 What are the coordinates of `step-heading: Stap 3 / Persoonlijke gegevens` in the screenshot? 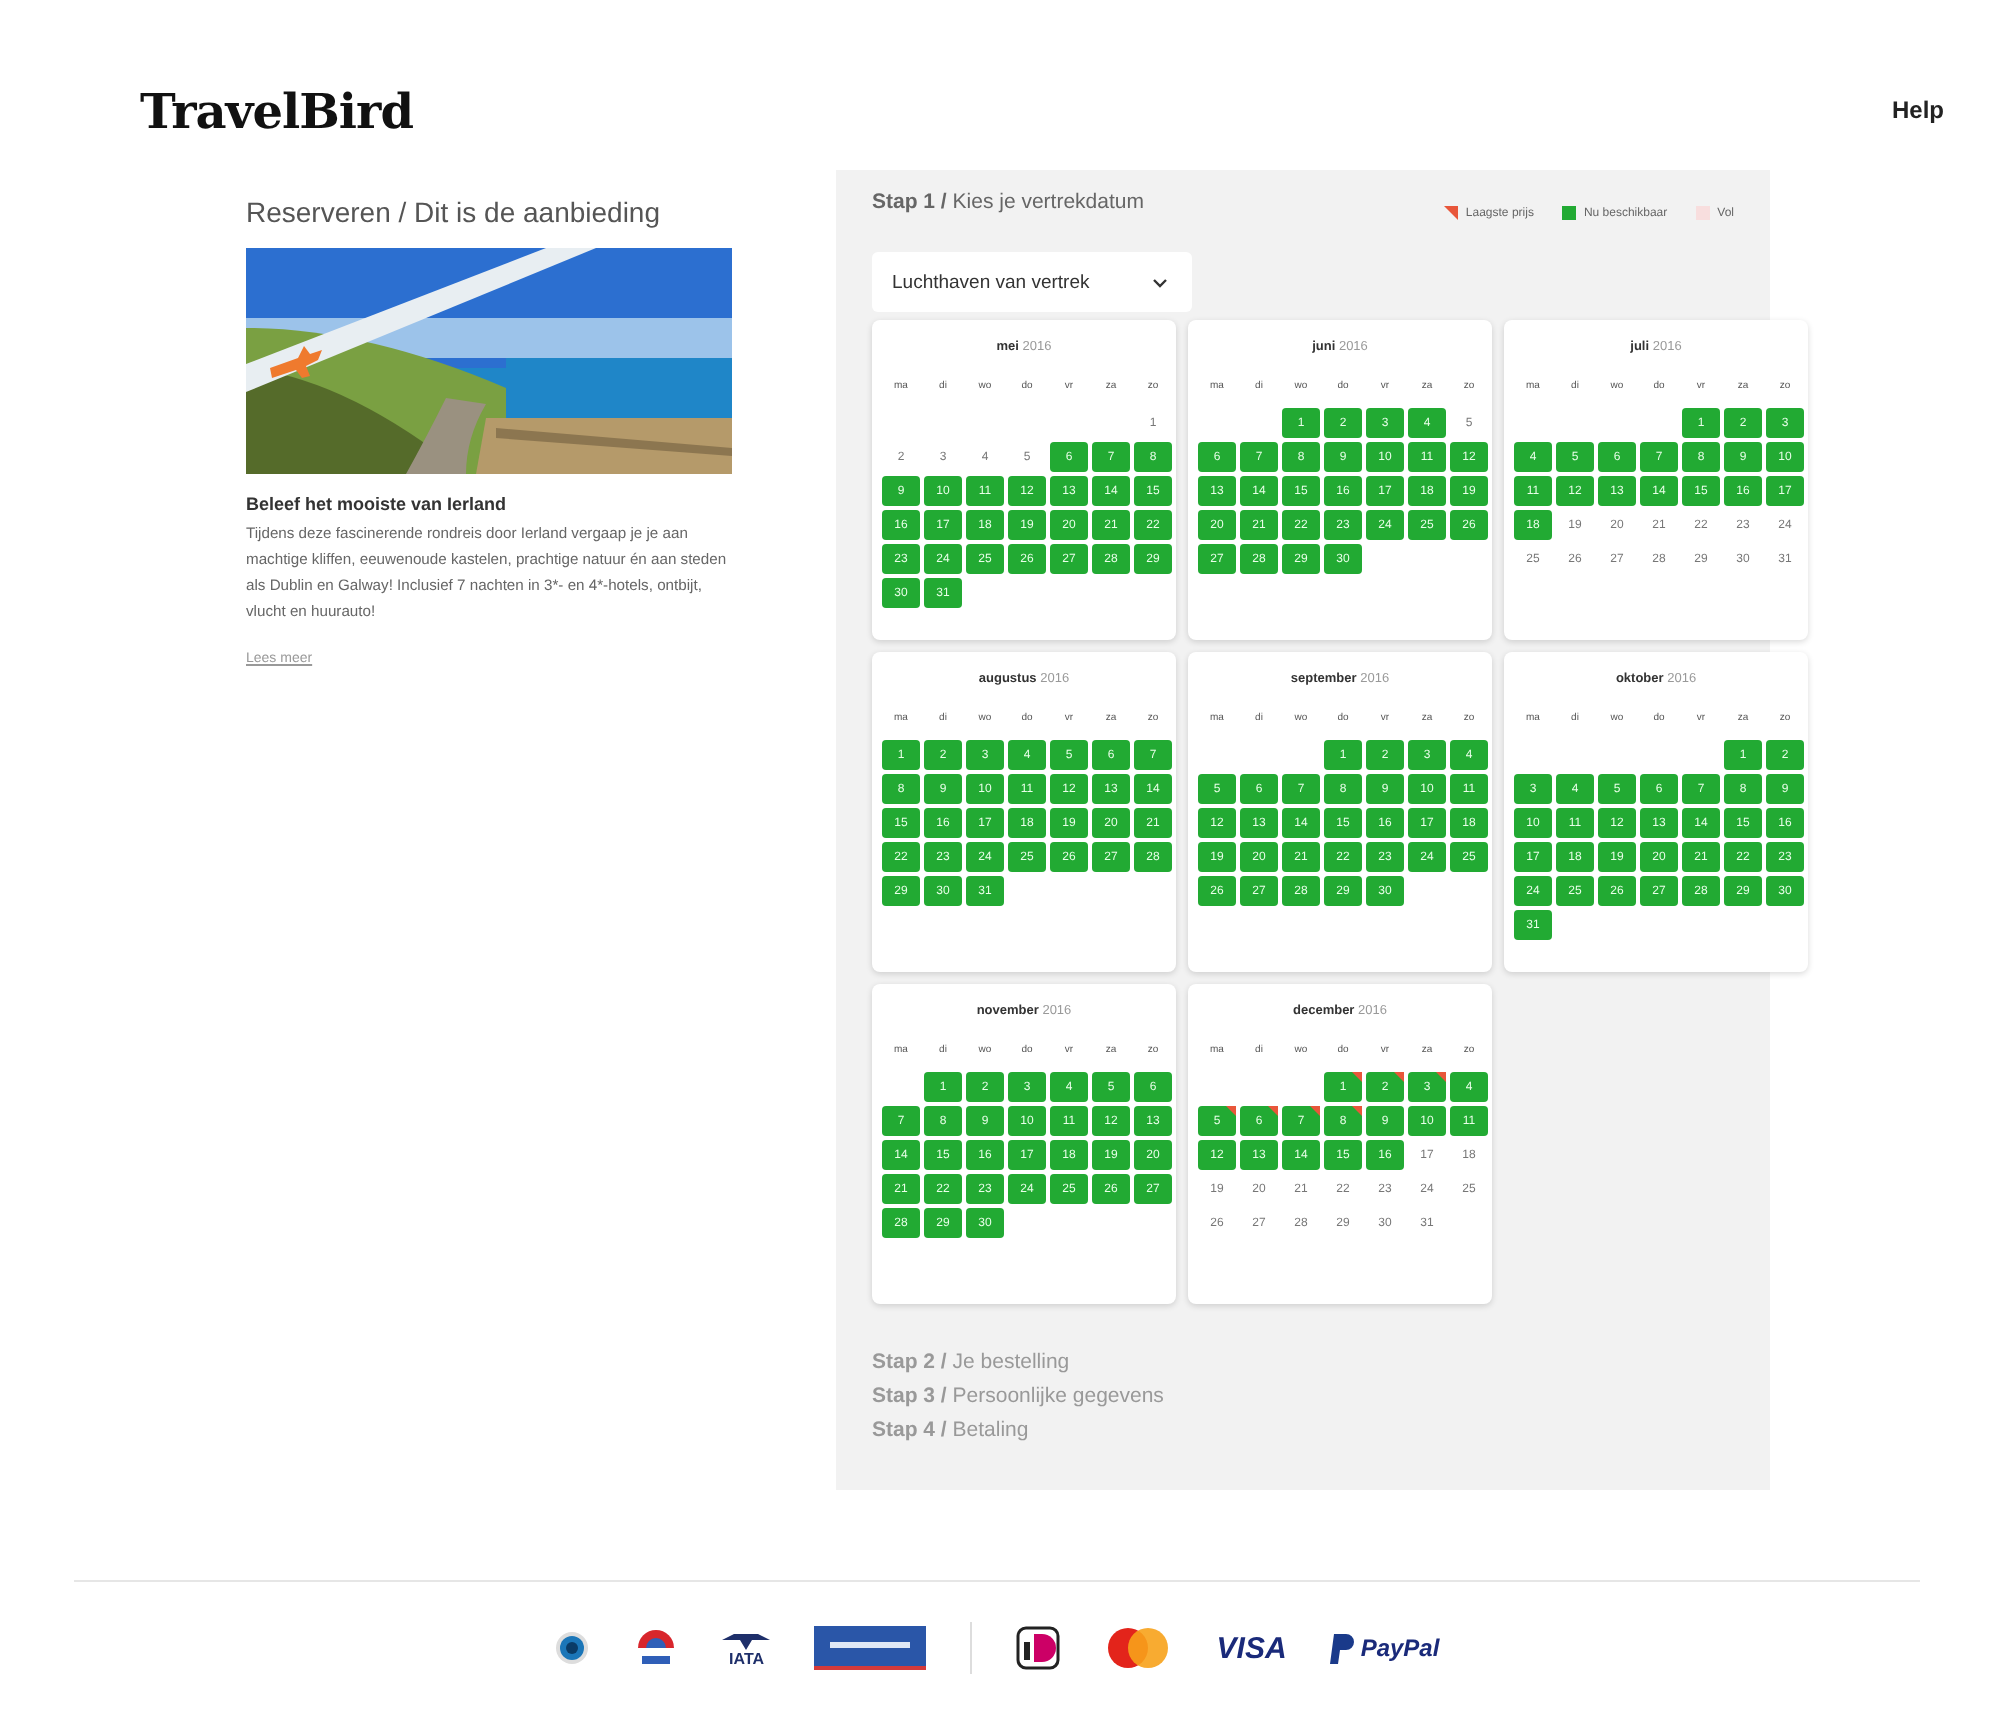 It's located at (1019, 1396).